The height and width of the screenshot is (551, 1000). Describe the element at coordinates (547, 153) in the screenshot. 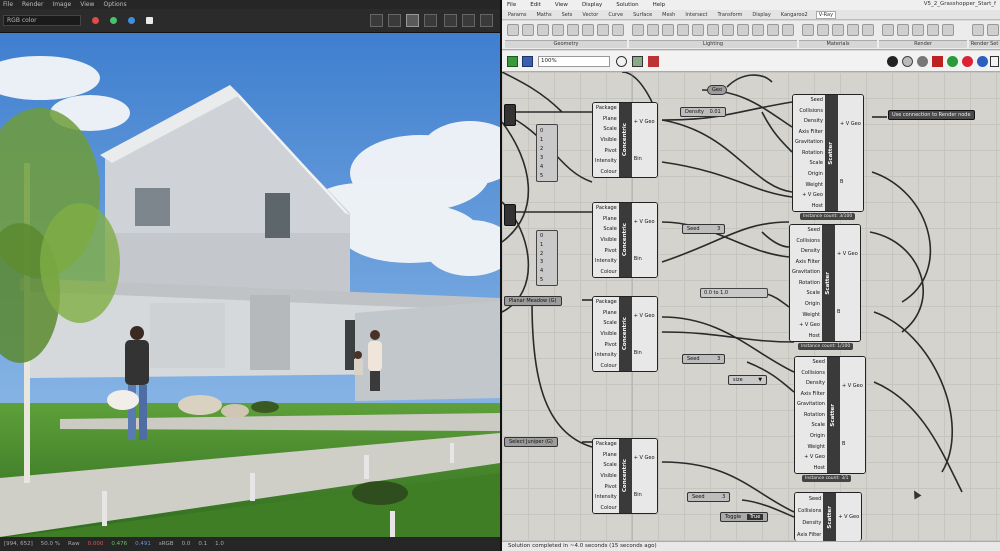

I see `list-panel: 0 1 2 3 4 5` at that location.